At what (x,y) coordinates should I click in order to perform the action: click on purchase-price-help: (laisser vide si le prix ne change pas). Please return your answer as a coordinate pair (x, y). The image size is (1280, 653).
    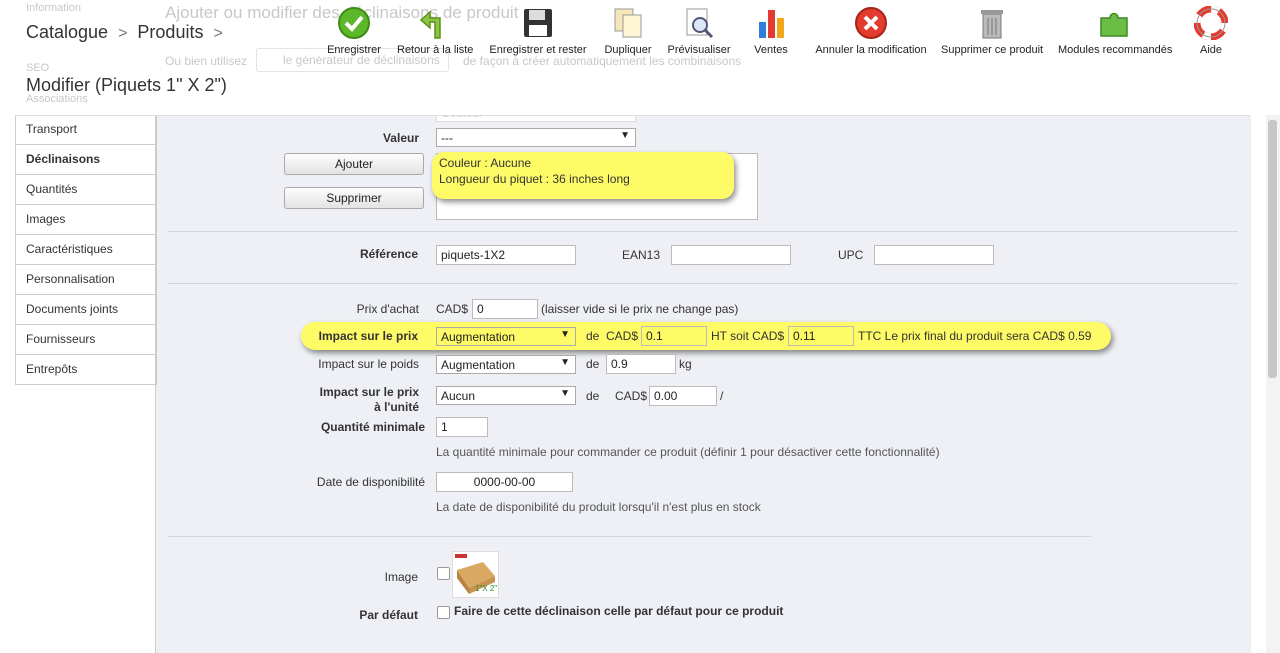
    Looking at the image, I should click on (640, 309).